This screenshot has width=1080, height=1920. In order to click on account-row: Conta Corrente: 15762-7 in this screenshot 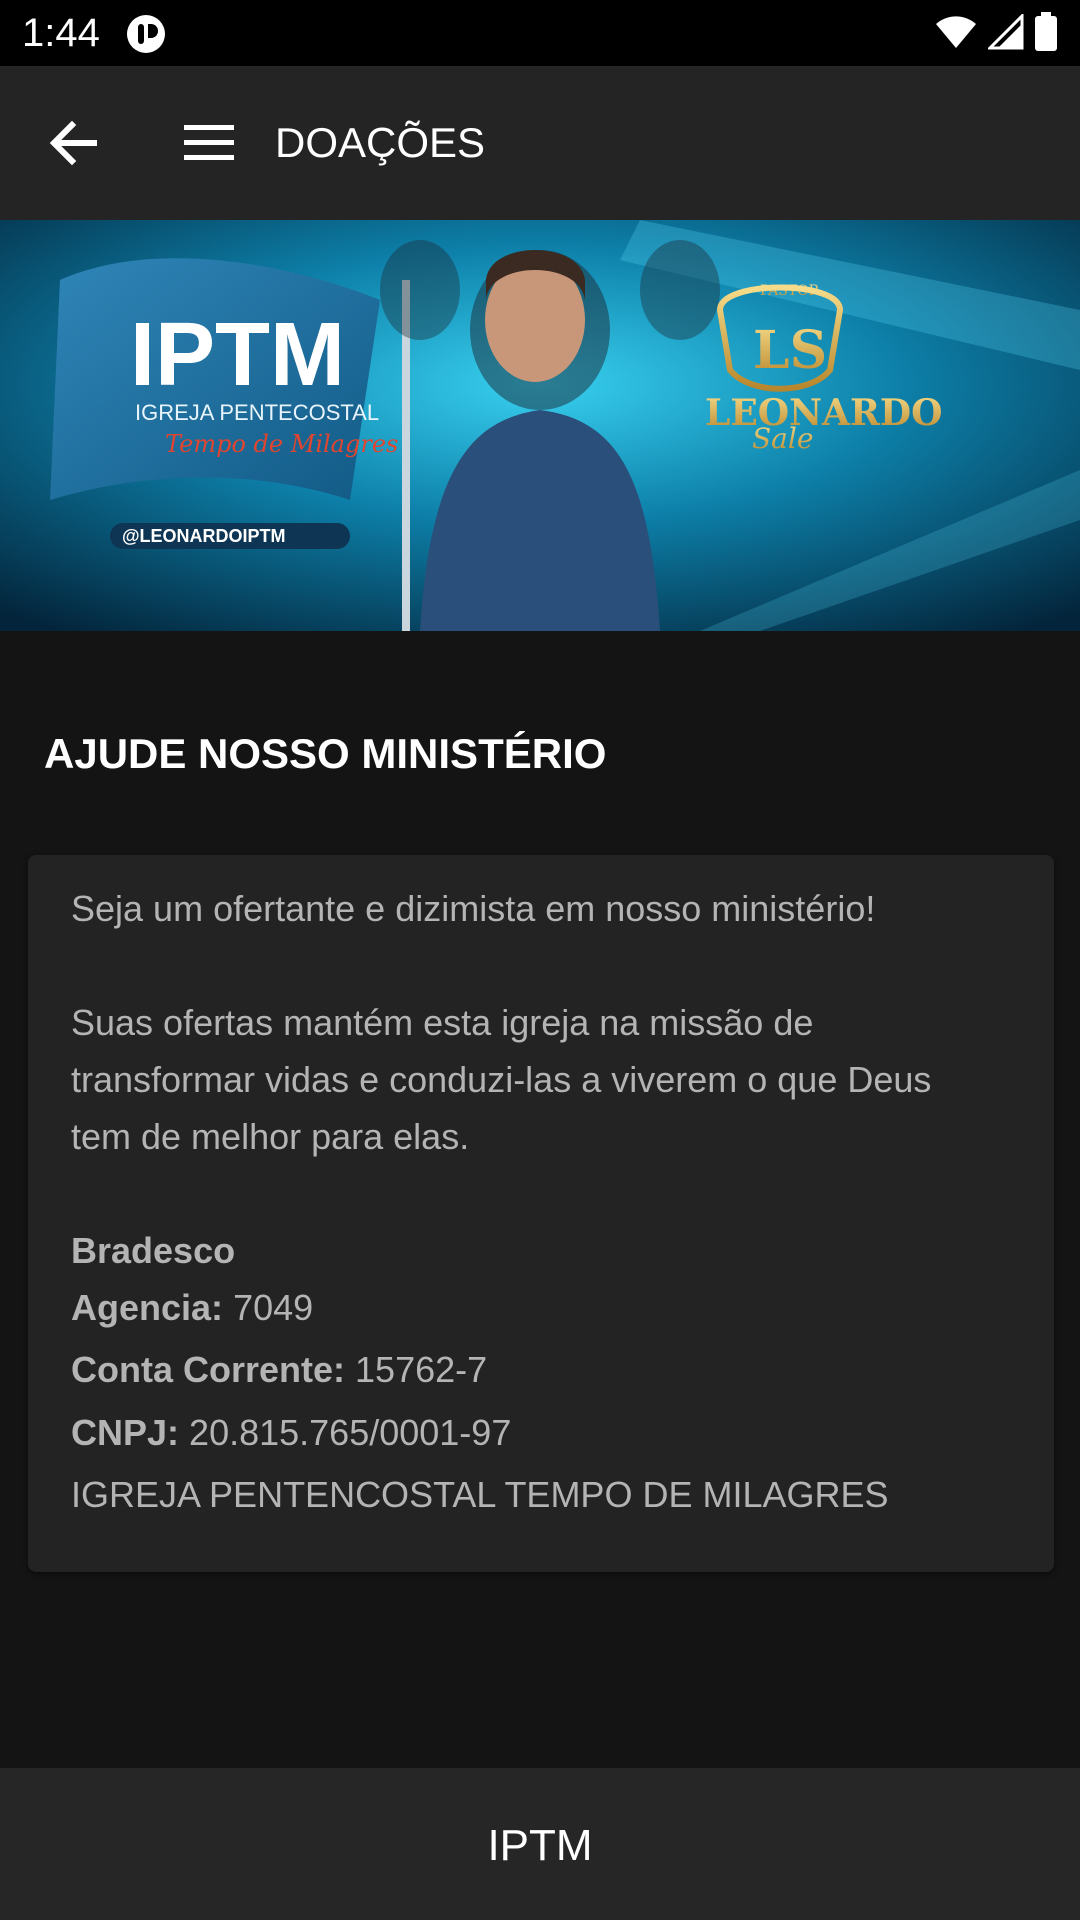, I will do `click(279, 1369)`.